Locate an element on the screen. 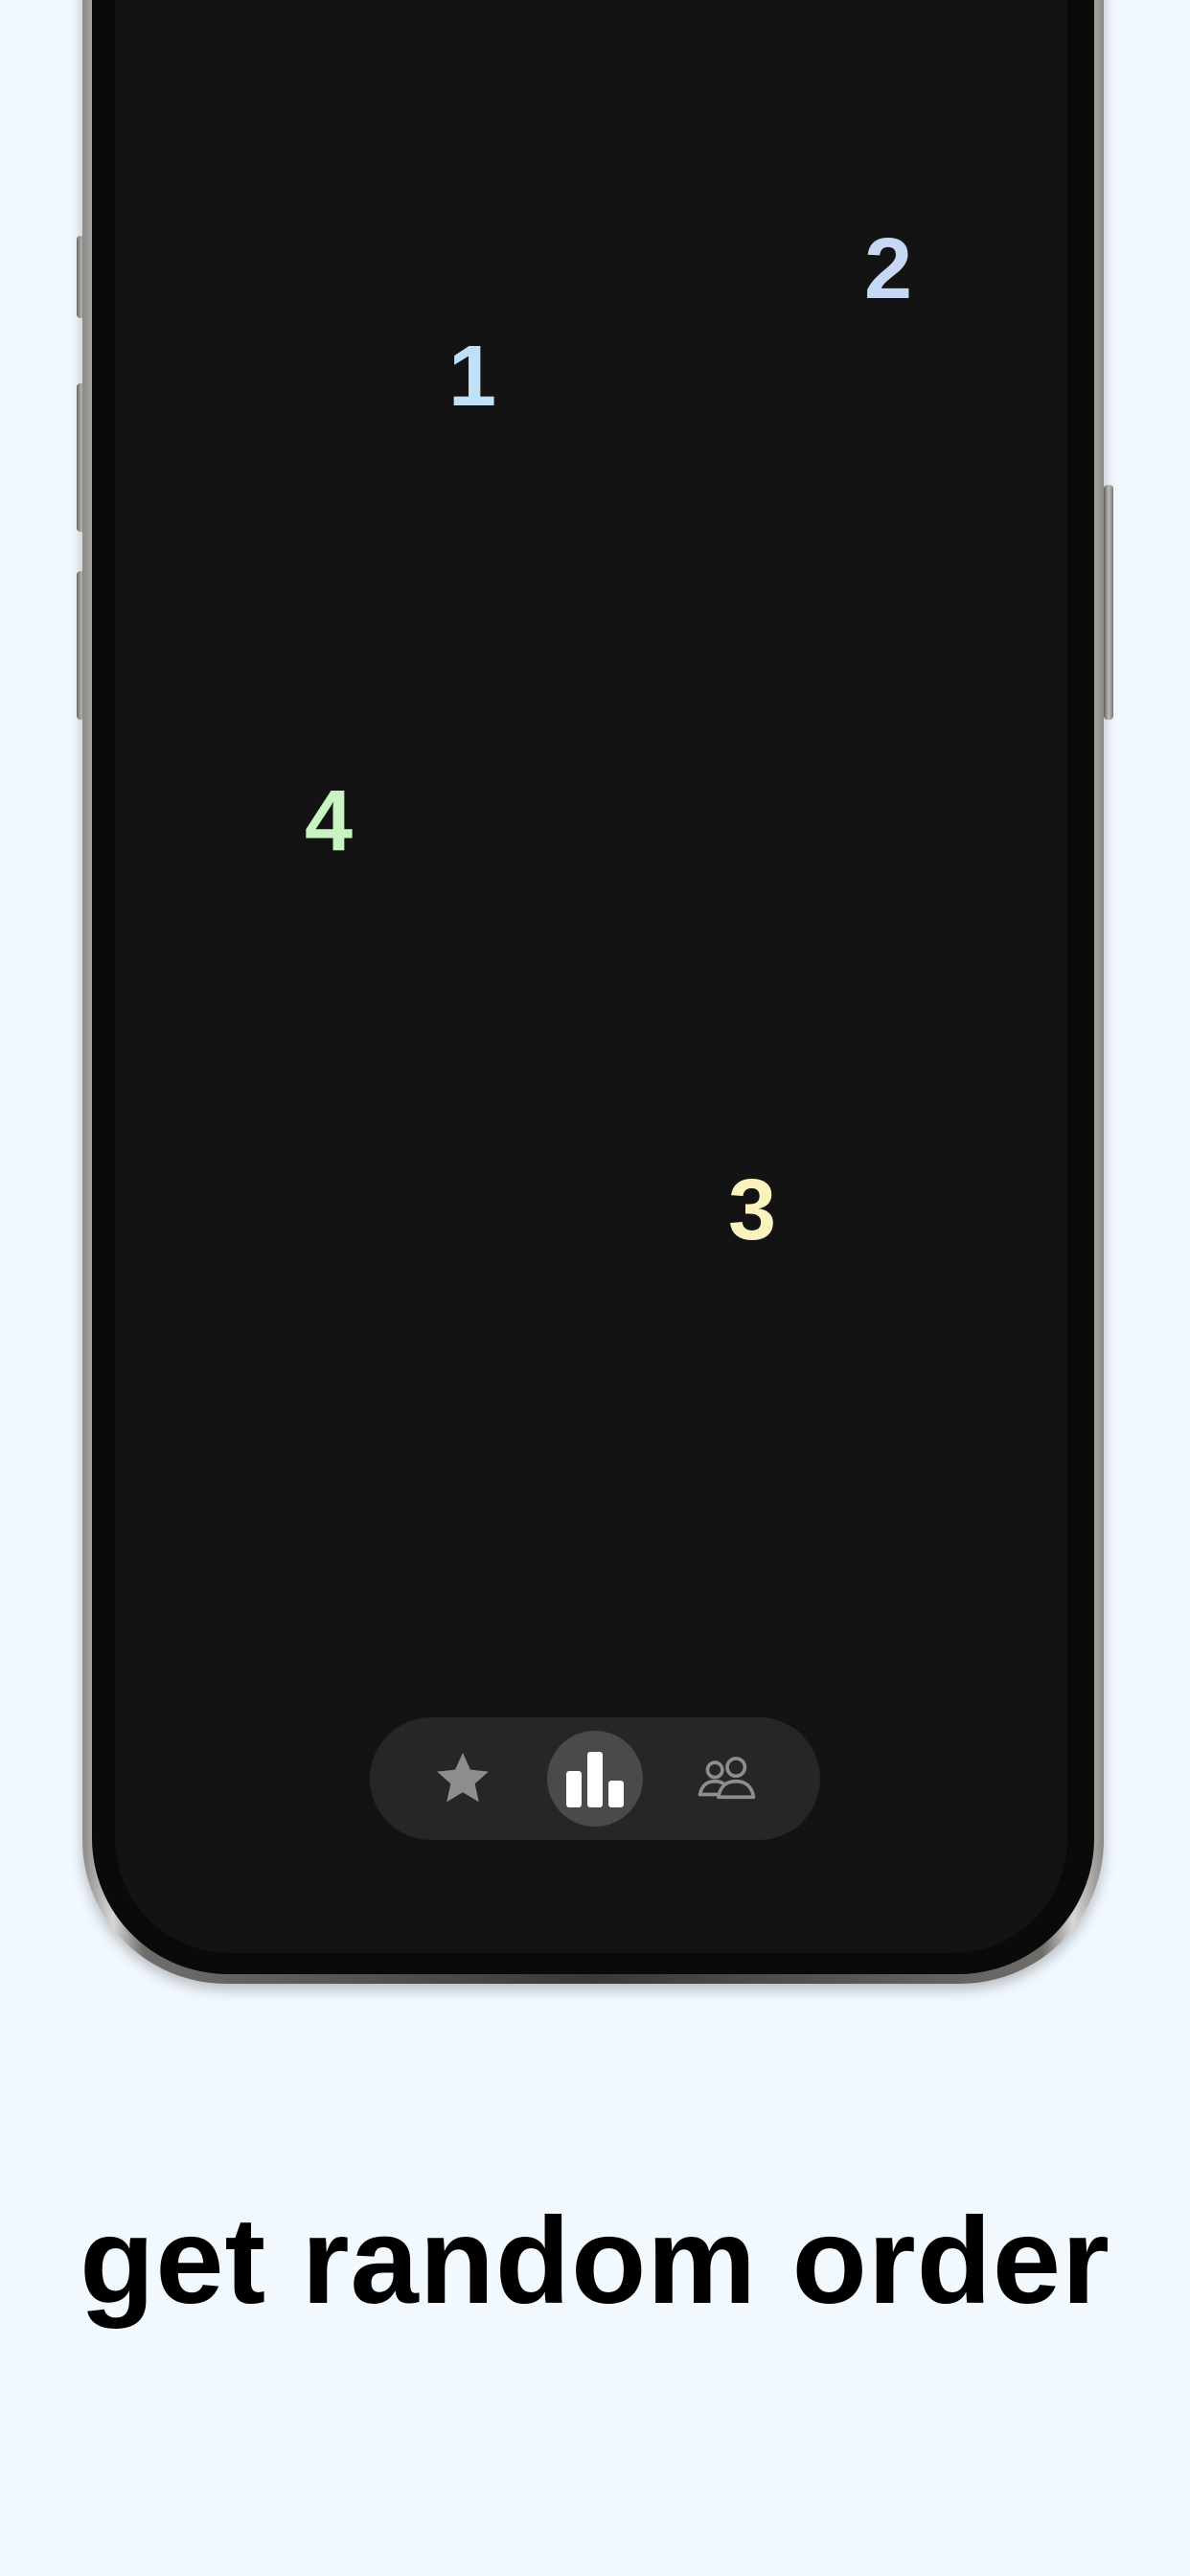 This screenshot has height=2576, width=1190. tab-bar is located at coordinates (595, 1778).